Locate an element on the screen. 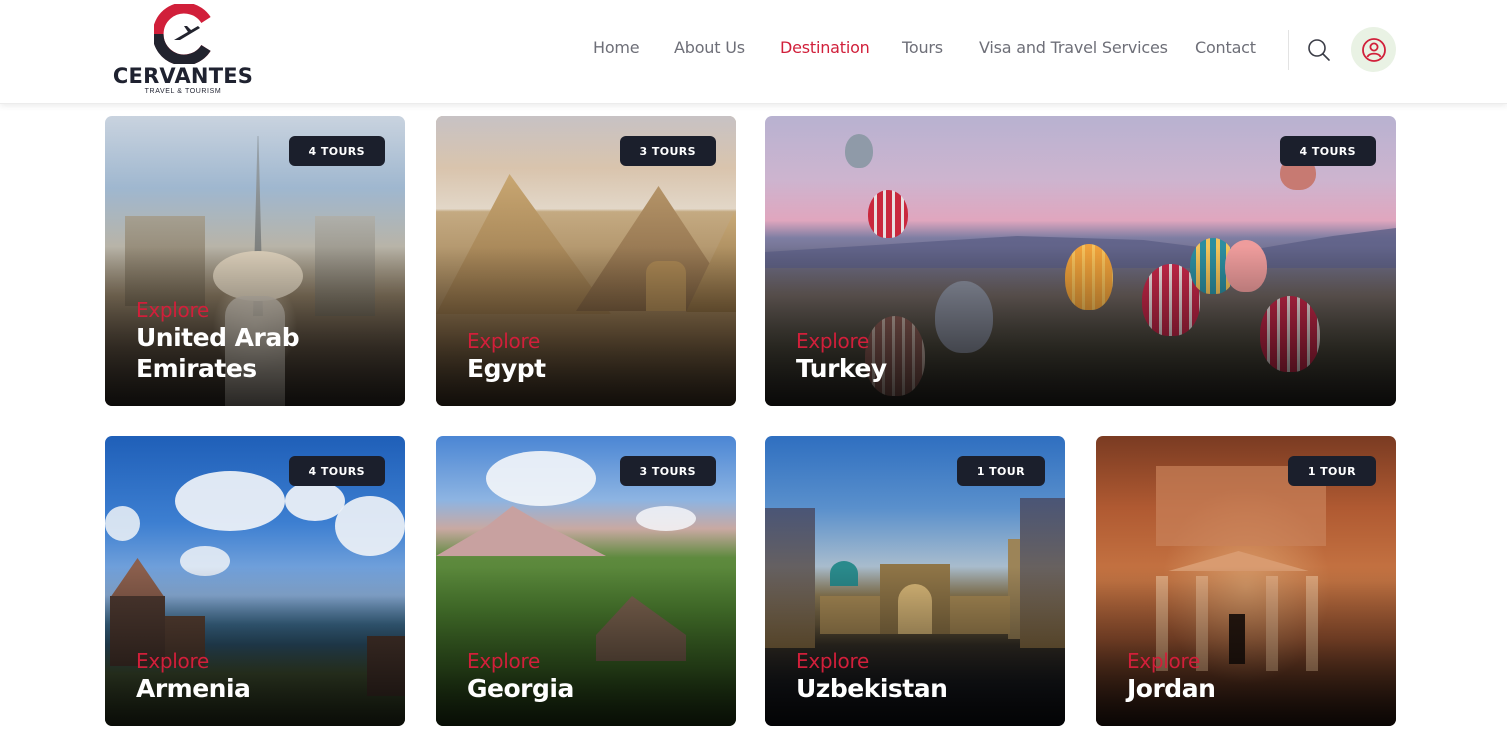 The image size is (1507, 733). destination-card-uae: 4 TOURS Explore United Arab Emirates is located at coordinates (255, 261).